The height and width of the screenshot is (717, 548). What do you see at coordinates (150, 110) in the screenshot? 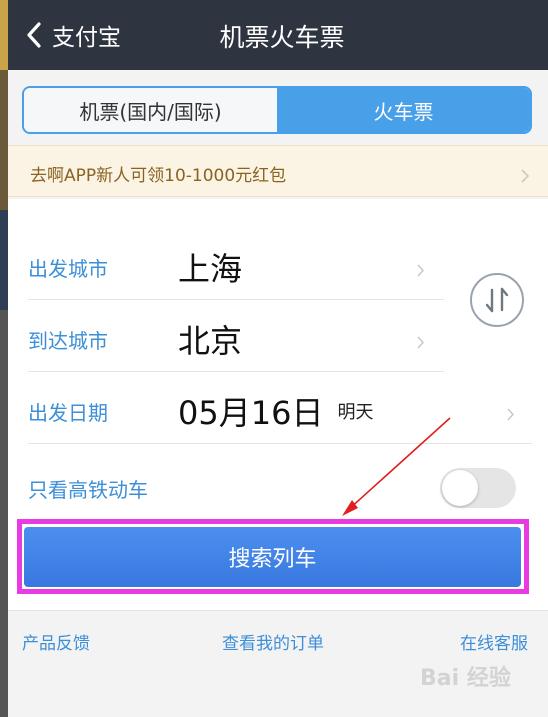
I see `tab-flights: 机票(国内/国际)` at bounding box center [150, 110].